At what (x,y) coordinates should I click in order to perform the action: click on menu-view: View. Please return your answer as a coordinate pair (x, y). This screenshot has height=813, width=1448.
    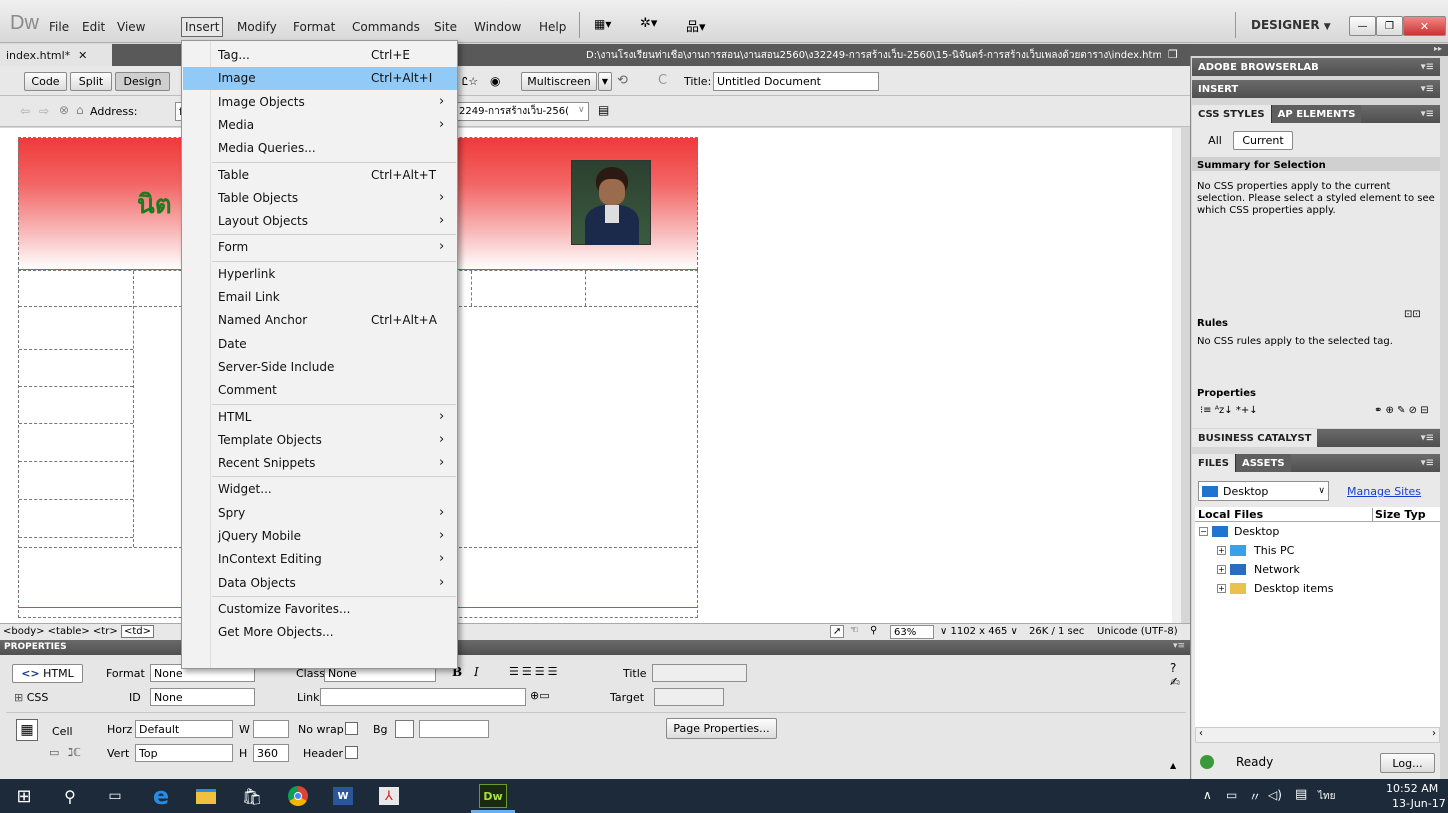
    Looking at the image, I should click on (131, 27).